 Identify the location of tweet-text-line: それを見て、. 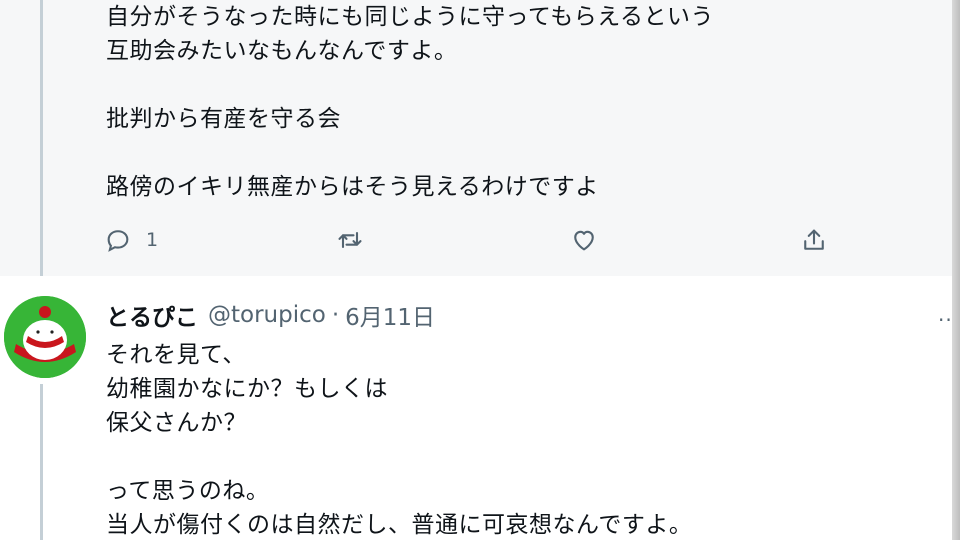
(176, 355).